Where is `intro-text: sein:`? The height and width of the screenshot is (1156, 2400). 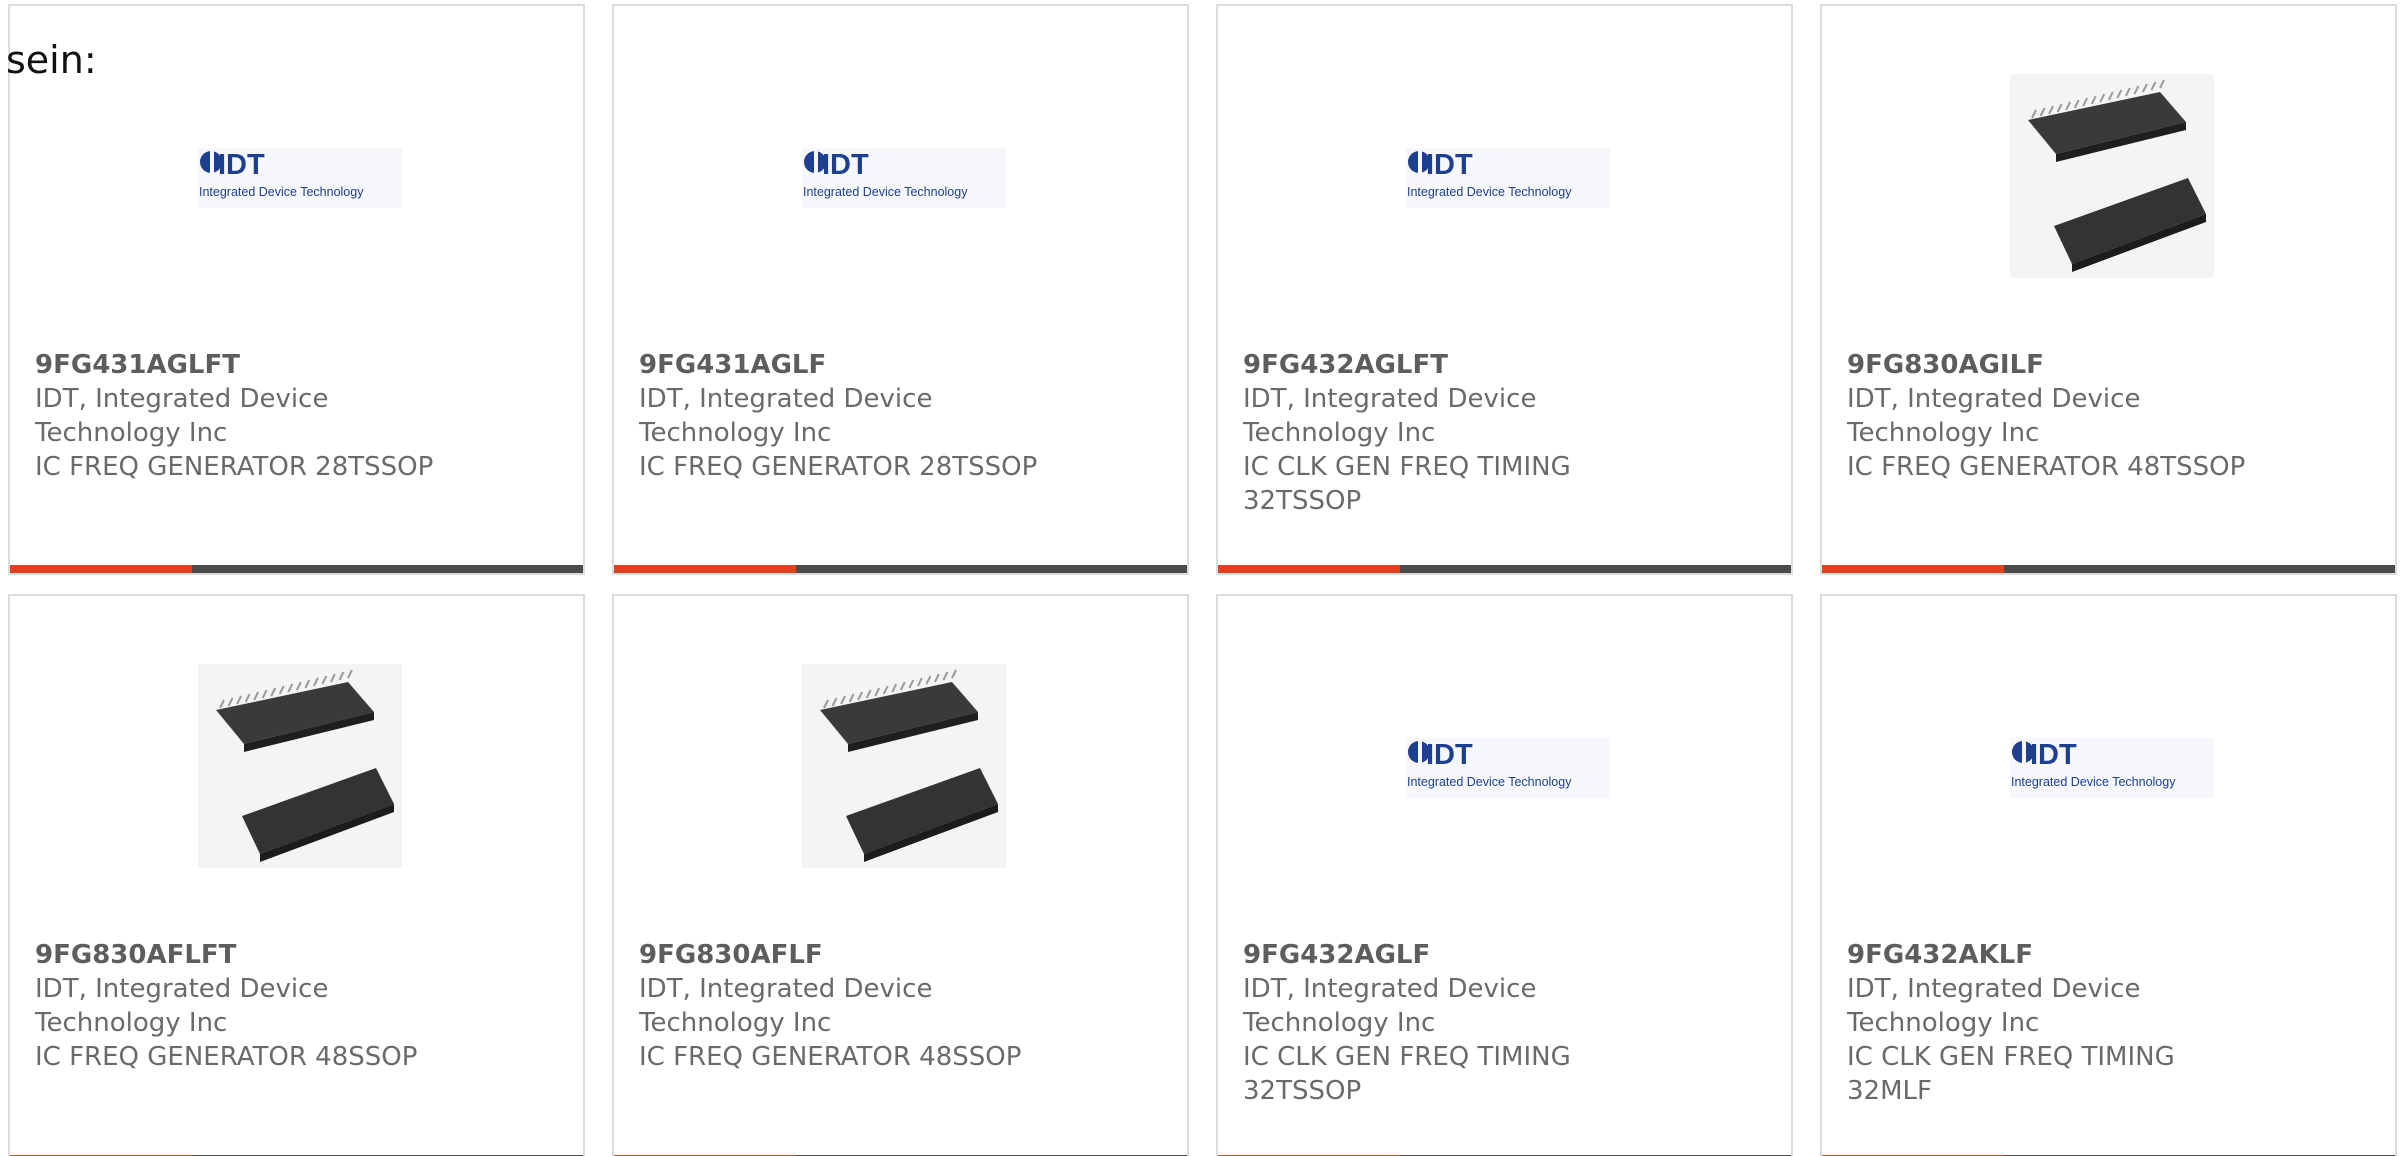
intro-text: sein: is located at coordinates (51, 60).